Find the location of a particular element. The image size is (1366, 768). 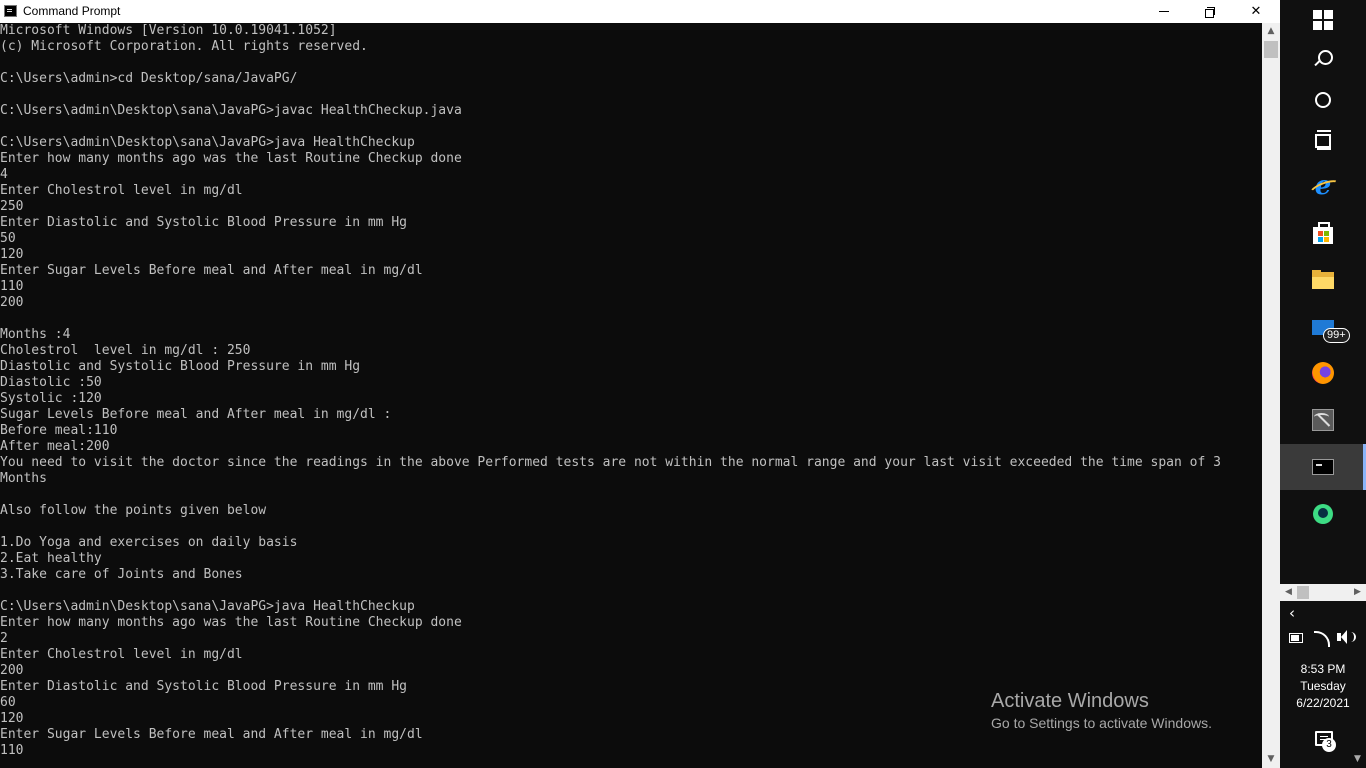

tools-icon is located at coordinates (1323, 420).